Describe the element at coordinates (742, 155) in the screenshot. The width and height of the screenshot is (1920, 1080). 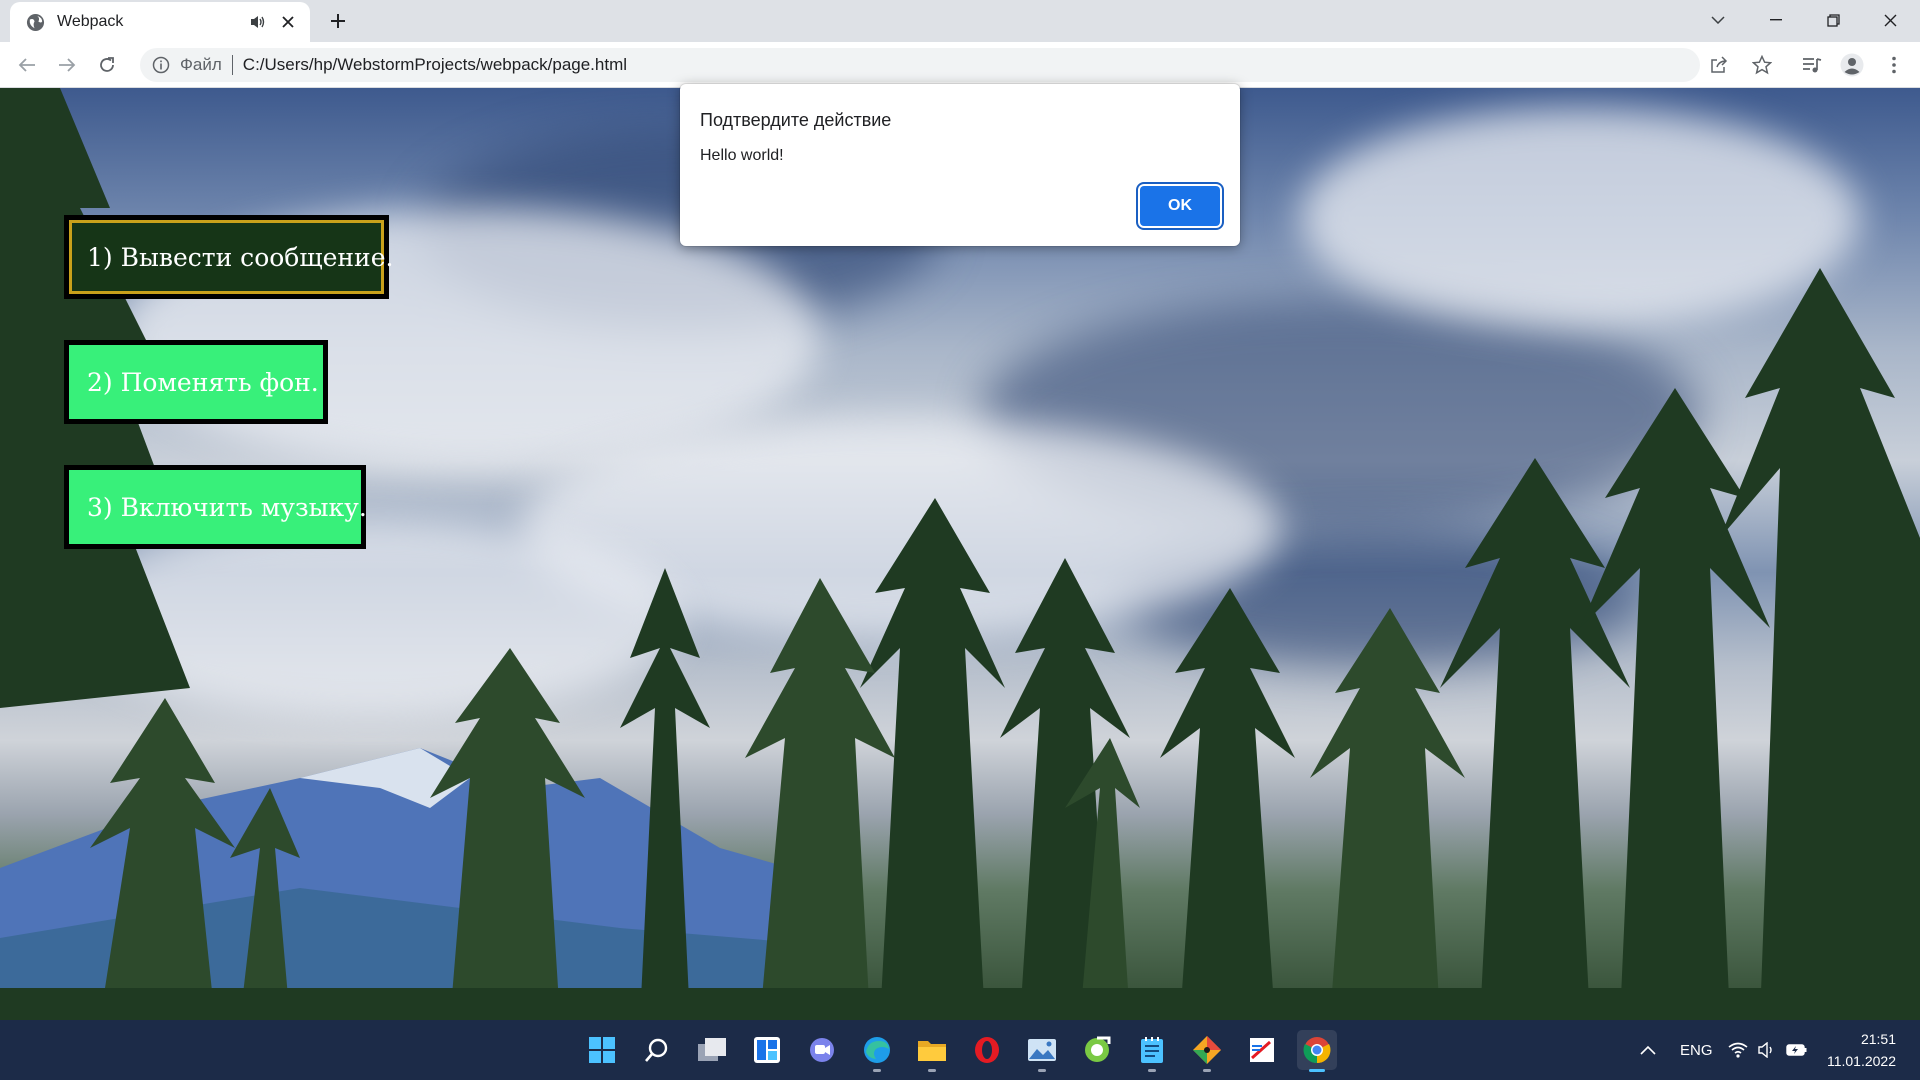
I see `dialog-message: Hello world!` at that location.